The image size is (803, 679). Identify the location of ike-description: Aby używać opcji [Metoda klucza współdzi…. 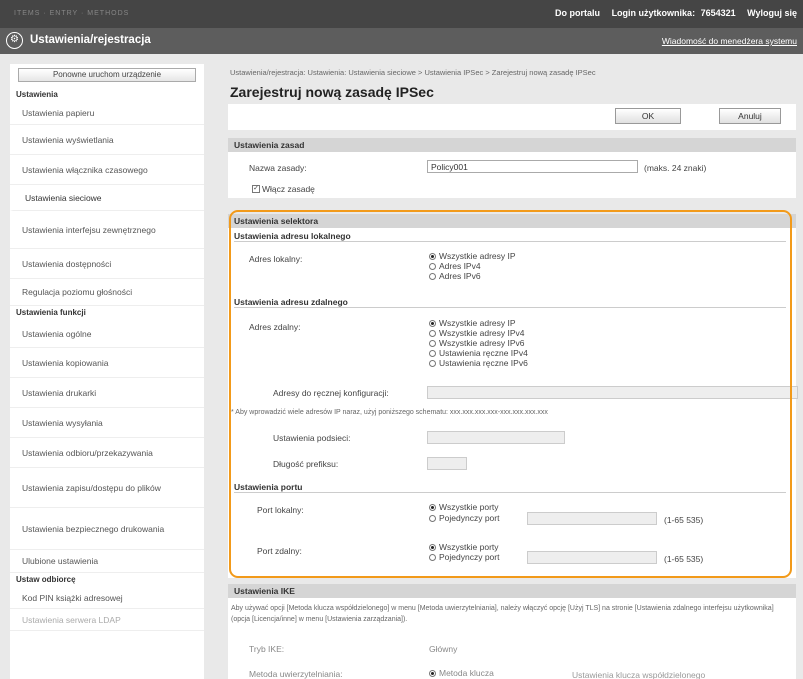
(502, 614).